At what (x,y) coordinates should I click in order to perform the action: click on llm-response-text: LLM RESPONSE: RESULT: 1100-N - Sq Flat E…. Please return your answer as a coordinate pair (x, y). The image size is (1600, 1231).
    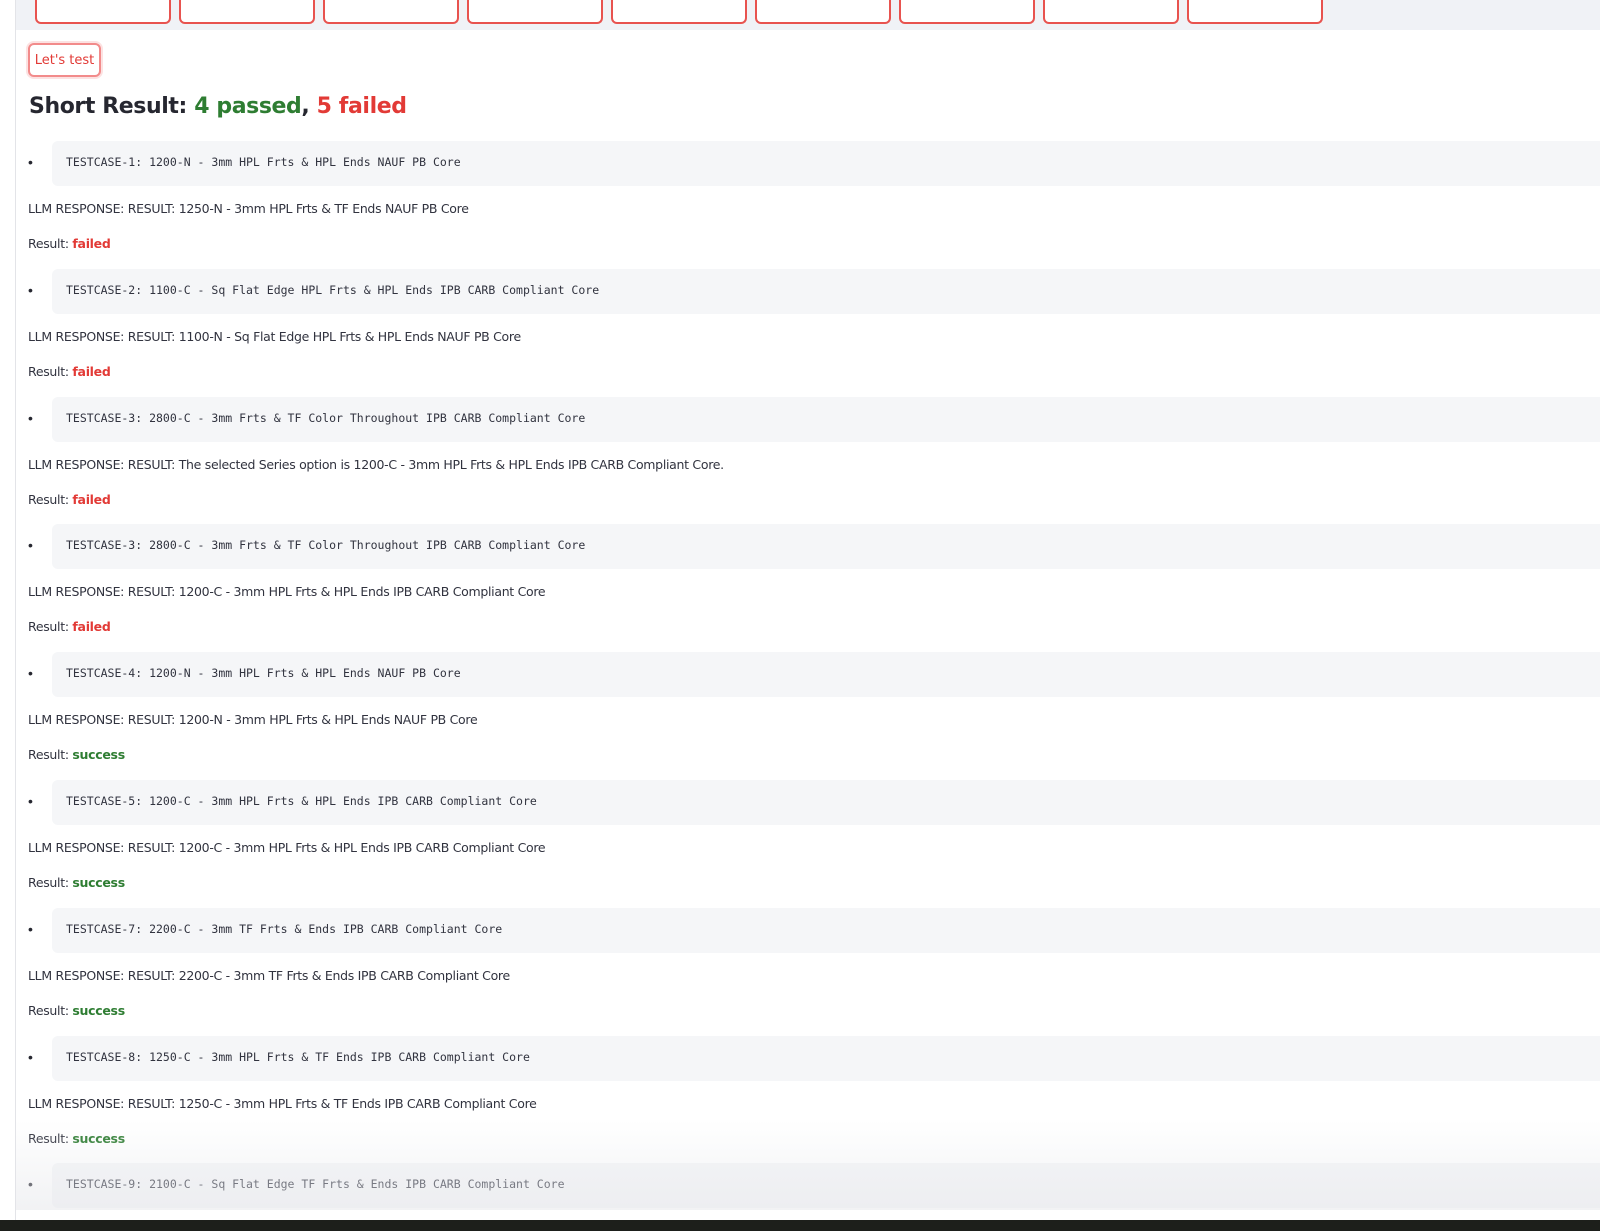
    Looking at the image, I should click on (274, 336).